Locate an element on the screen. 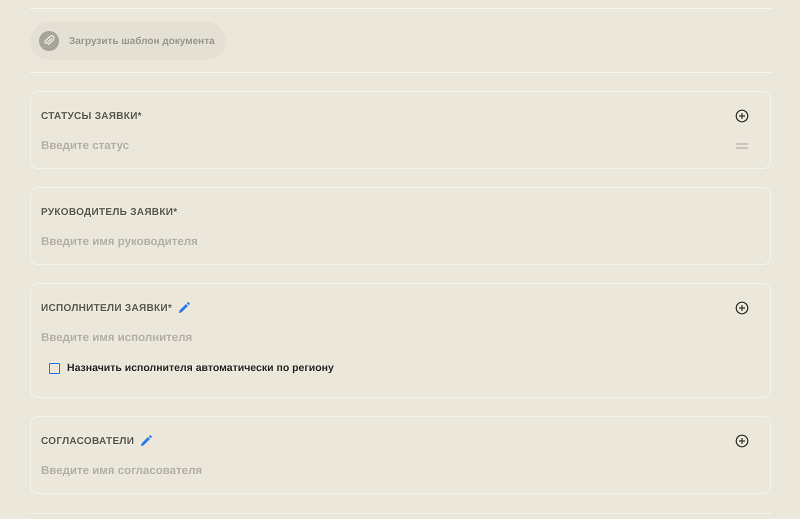 The image size is (800, 519). section-title: РУКОВОДИТЕЛЬ ЗАЯВКИ* is located at coordinates (109, 212).